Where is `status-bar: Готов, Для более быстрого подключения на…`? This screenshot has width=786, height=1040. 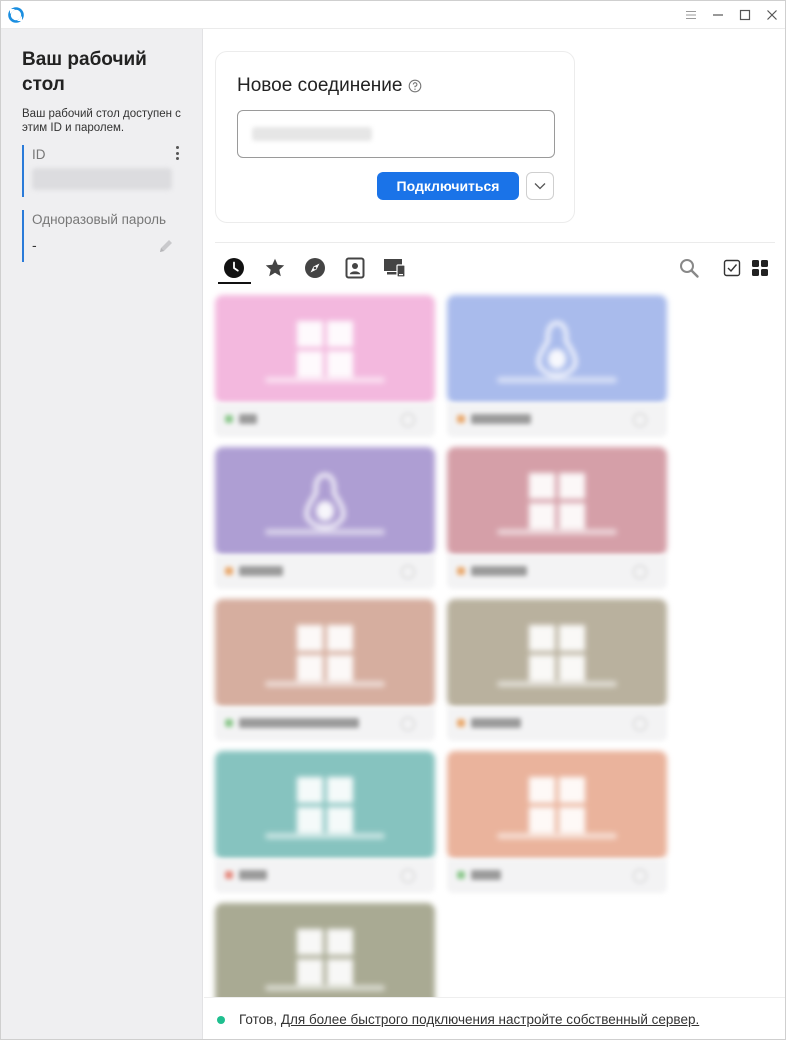
status-bar: Готов, Для более быстрого подключения на… is located at coordinates (494, 1018).